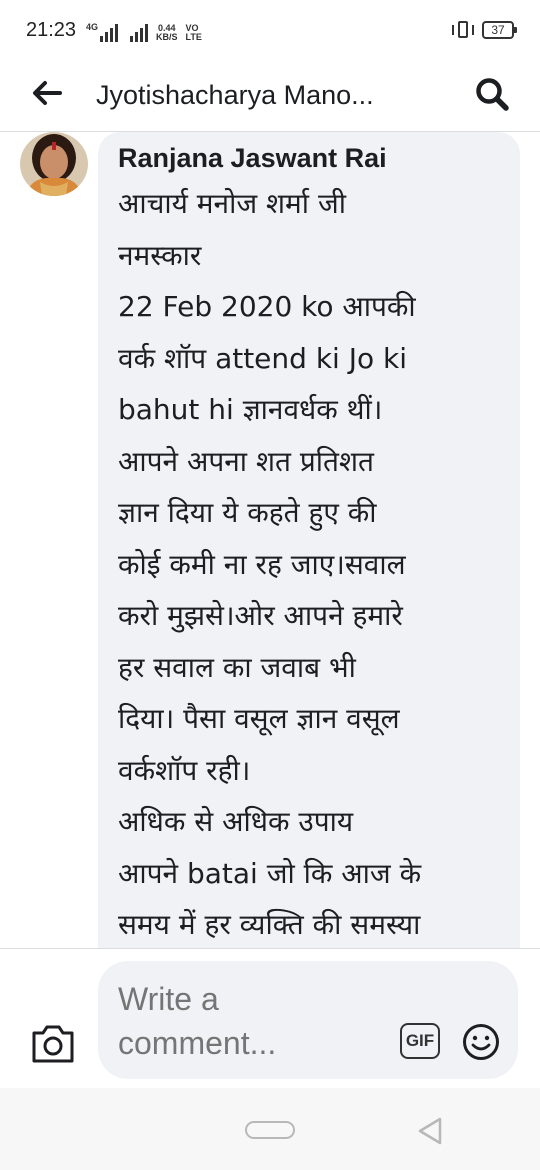 The width and height of the screenshot is (540, 1170). Describe the element at coordinates (51, 30) in the screenshot. I see `status-time: 21:23` at that location.